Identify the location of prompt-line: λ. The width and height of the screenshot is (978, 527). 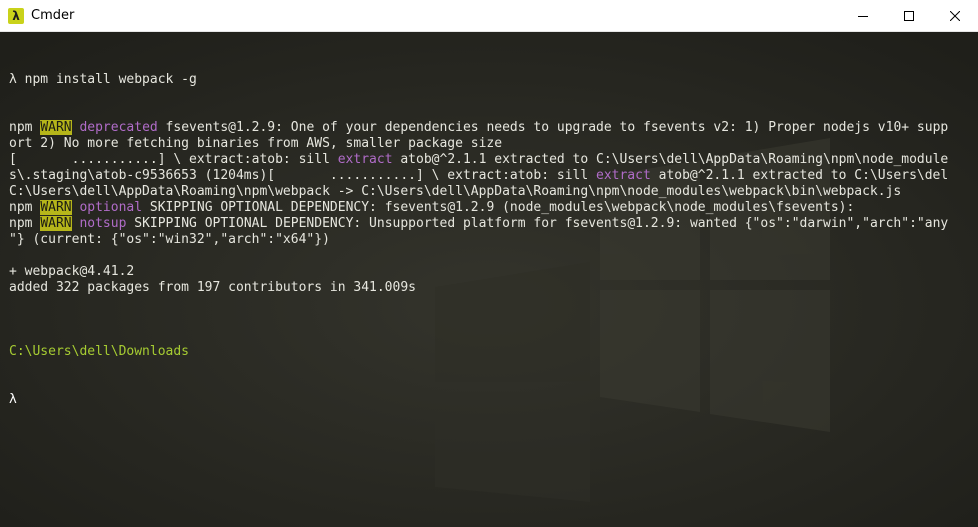
(491, 400).